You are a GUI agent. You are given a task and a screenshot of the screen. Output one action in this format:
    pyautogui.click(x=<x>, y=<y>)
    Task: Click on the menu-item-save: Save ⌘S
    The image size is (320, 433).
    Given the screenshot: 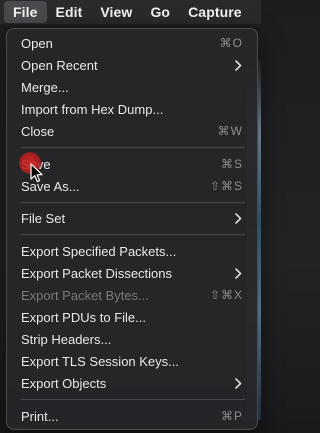 What is the action you would take?
    pyautogui.click(x=132, y=164)
    